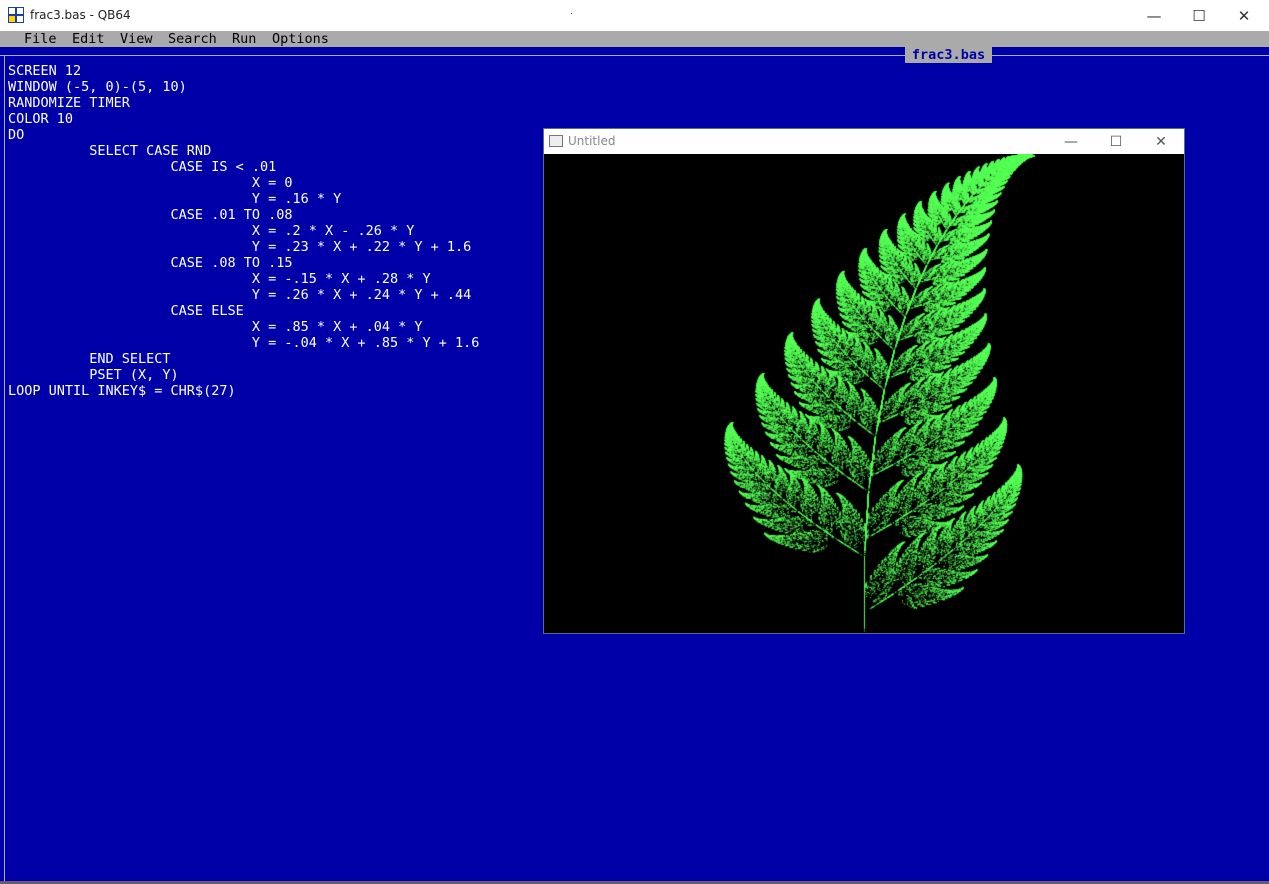 The image size is (1269, 884). Describe the element at coordinates (1199, 15) in the screenshot. I see `maximize-button: ☐` at that location.